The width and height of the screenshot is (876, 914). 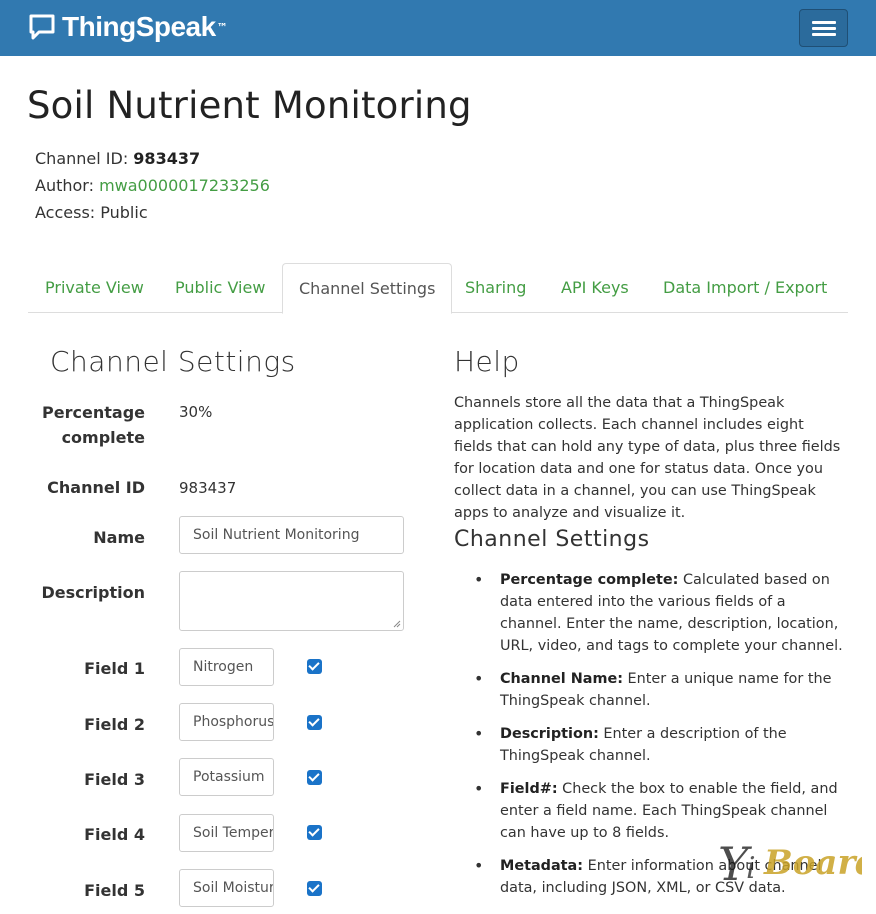 I want to click on svg-text: i, so click(x=751, y=868).